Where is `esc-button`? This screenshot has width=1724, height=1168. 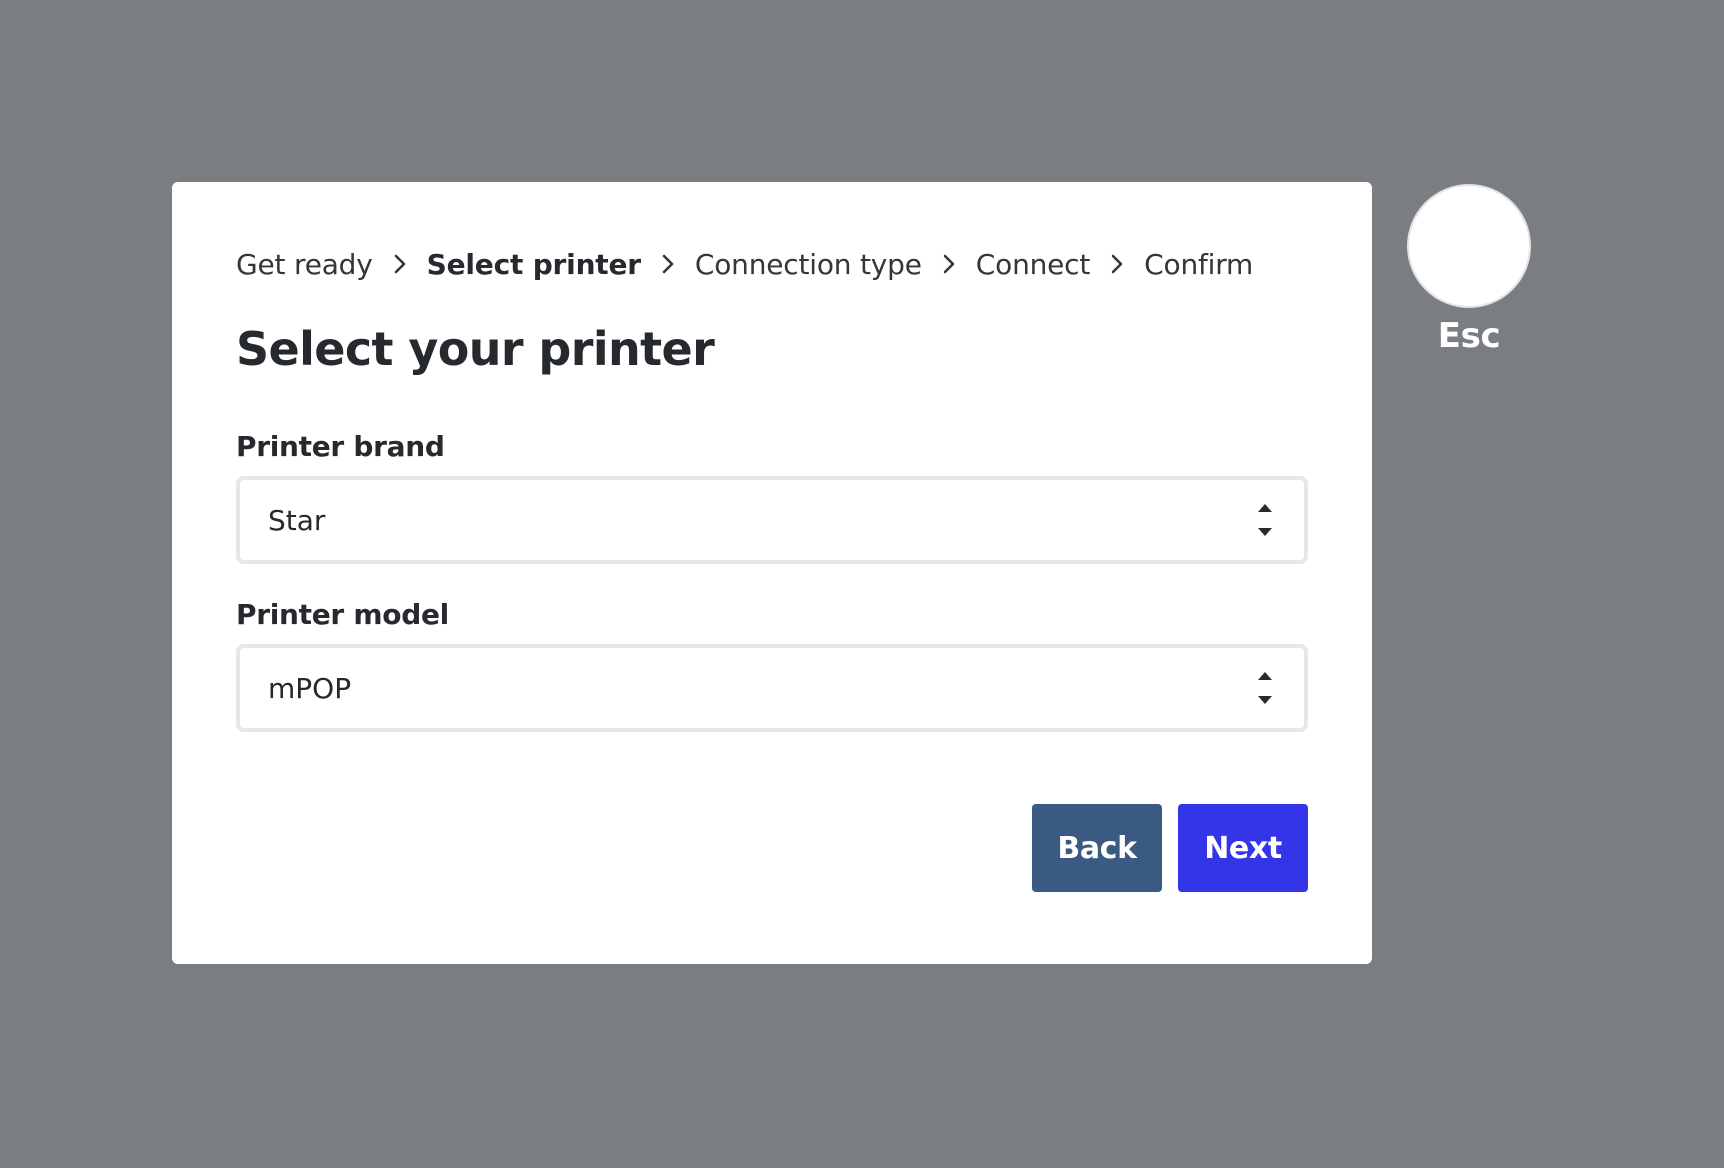 esc-button is located at coordinates (1469, 246).